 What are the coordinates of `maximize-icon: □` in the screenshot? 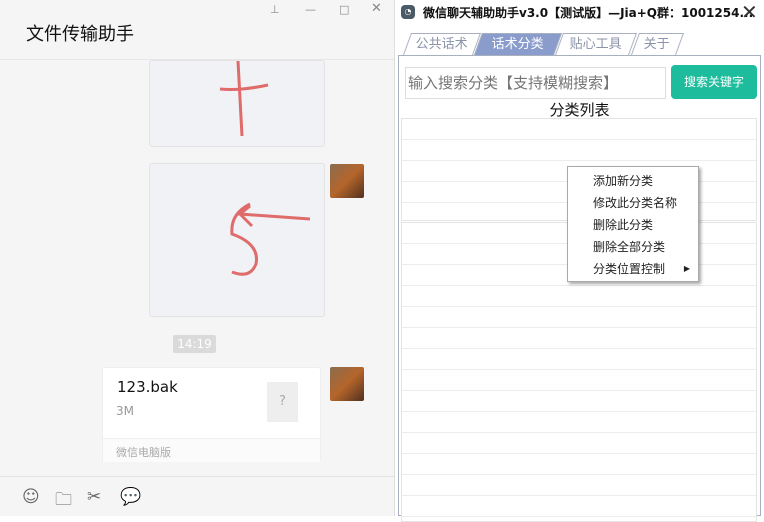 It's located at (344, 9).